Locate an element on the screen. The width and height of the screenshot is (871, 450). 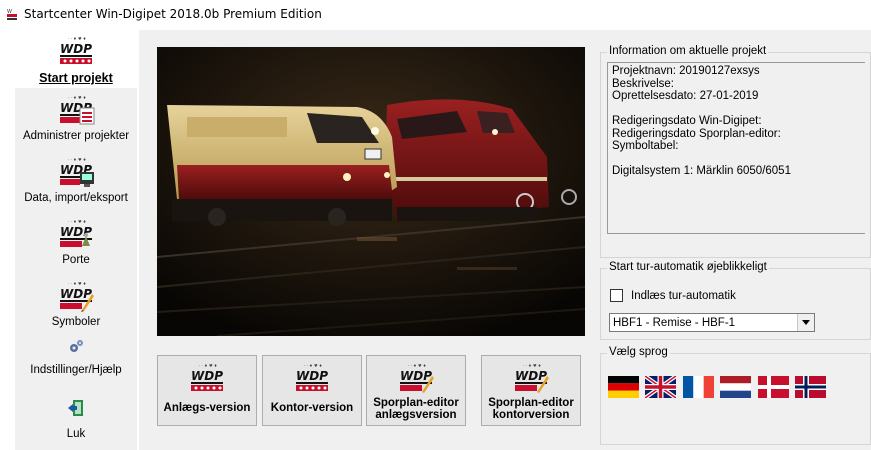
info-line-edit-date-sporplan: Redigeringsdato Sporplan-editor: is located at coordinates (696, 133).